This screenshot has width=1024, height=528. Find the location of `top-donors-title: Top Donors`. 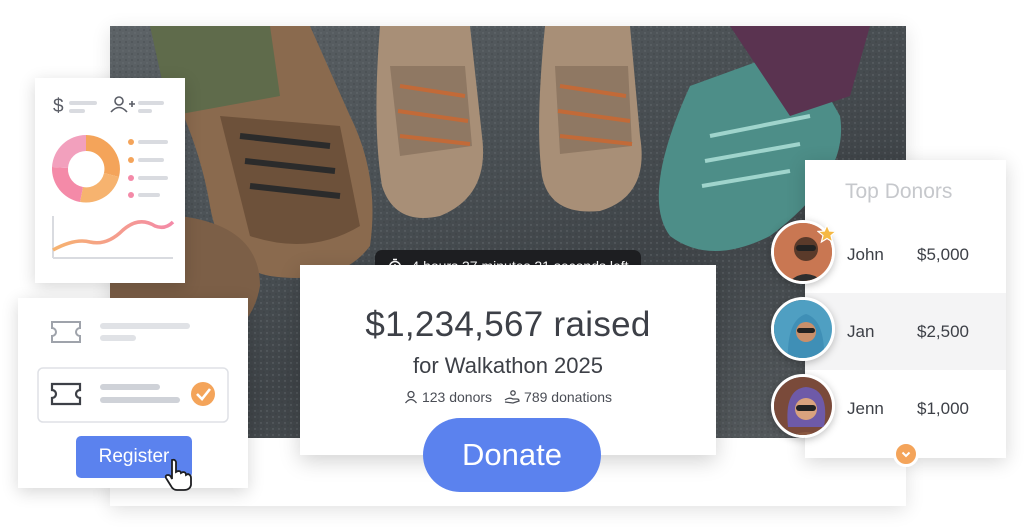

top-donors-title: Top Donors is located at coordinates (899, 191).